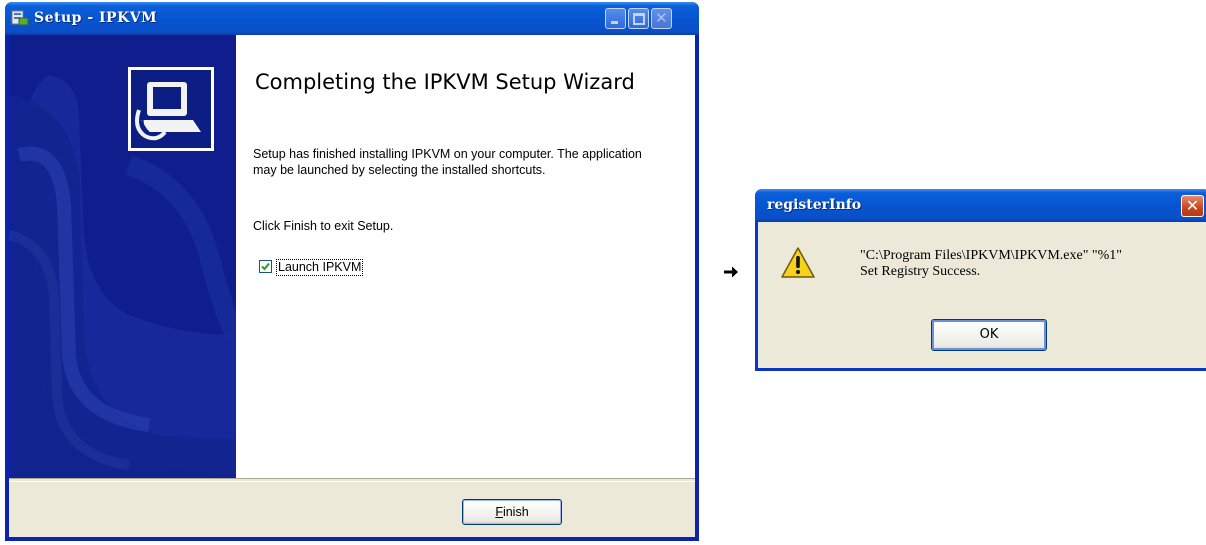  I want to click on footer-divider, so click(352, 480).